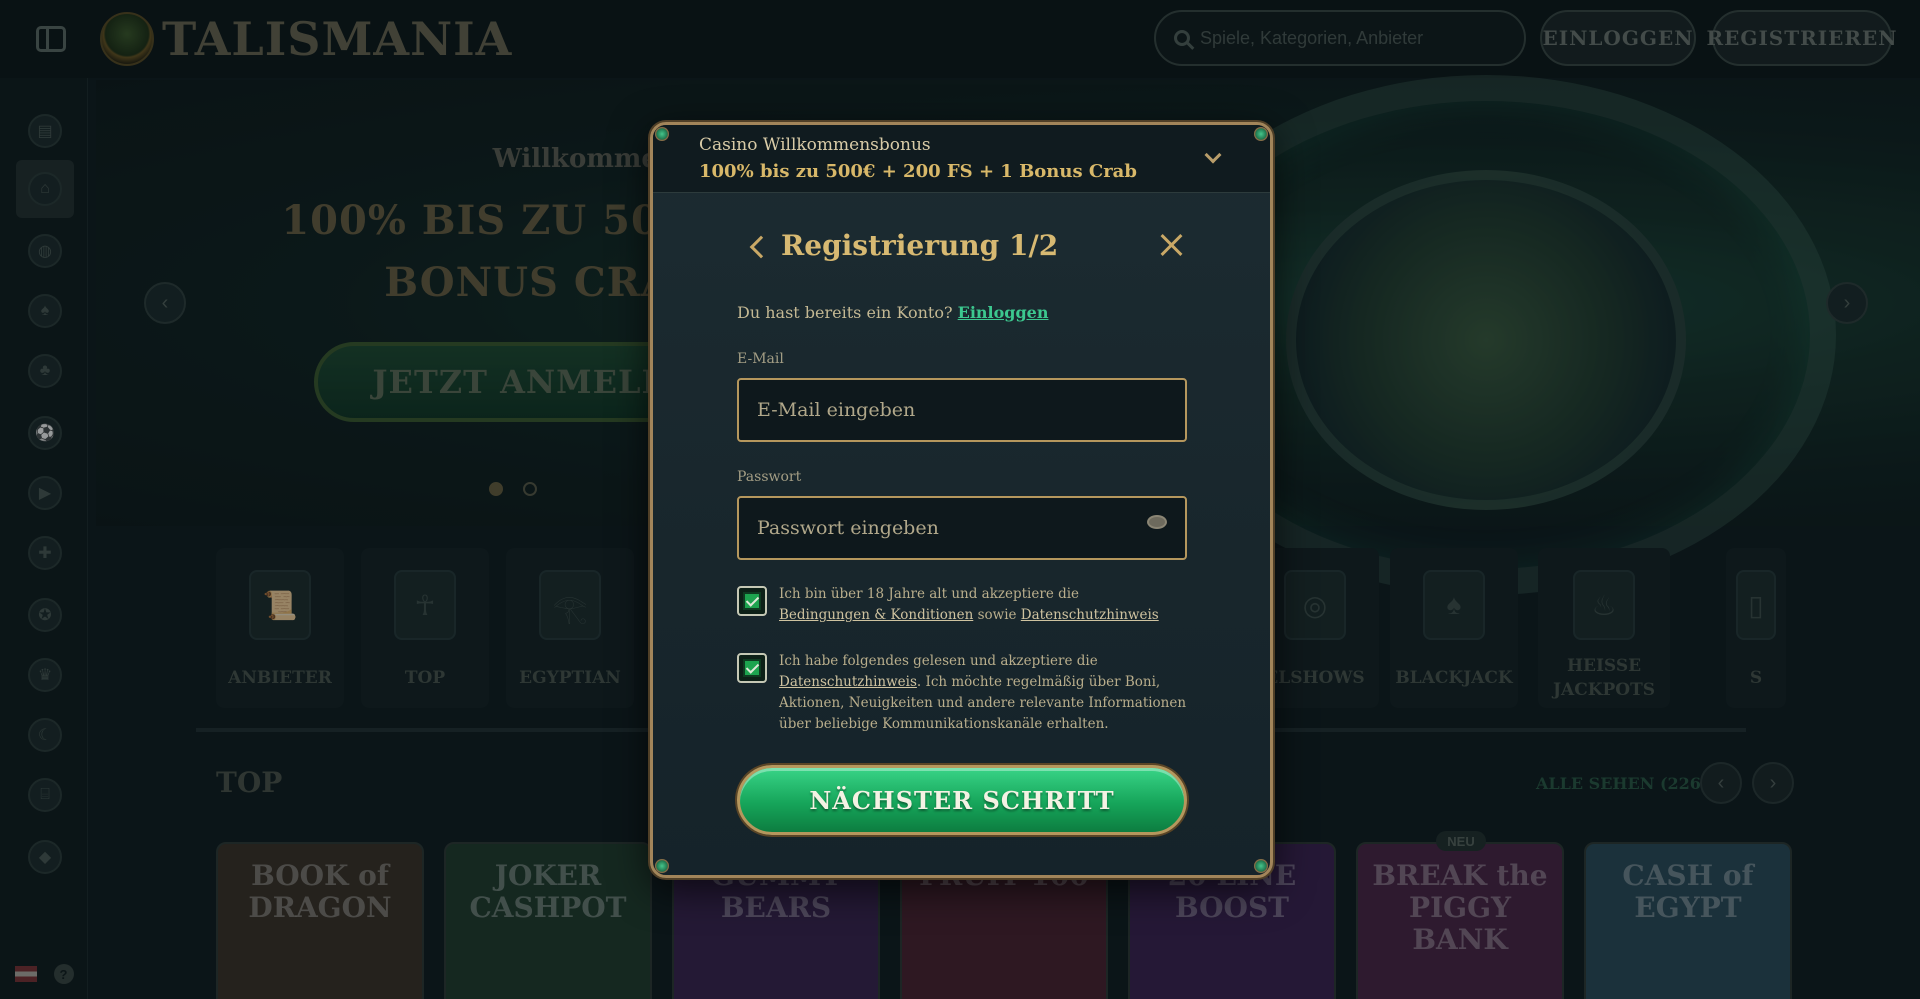 Image resolution: width=1920 pixels, height=999 pixels. Describe the element at coordinates (962, 528) in the screenshot. I see `password-field` at that location.